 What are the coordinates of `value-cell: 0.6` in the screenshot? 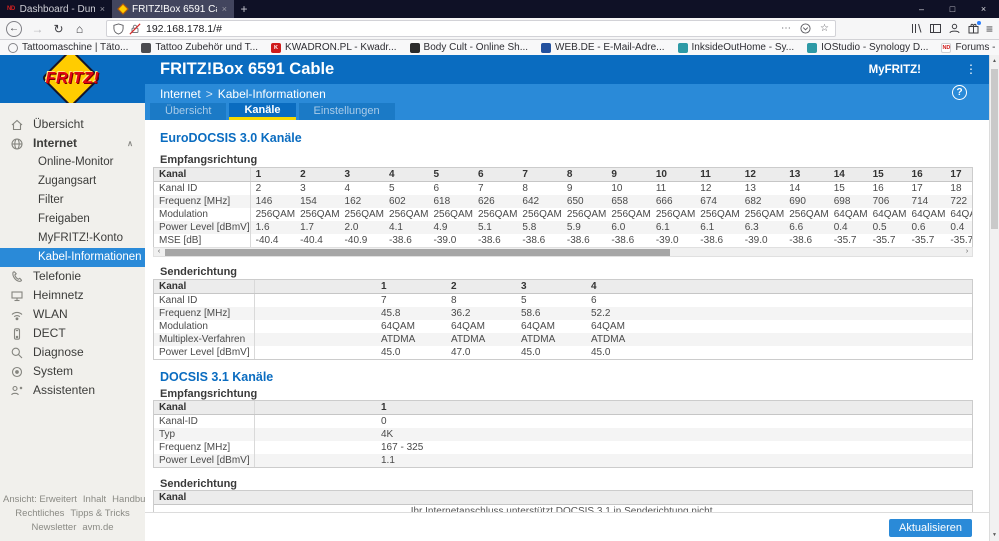 It's located at (926, 227).